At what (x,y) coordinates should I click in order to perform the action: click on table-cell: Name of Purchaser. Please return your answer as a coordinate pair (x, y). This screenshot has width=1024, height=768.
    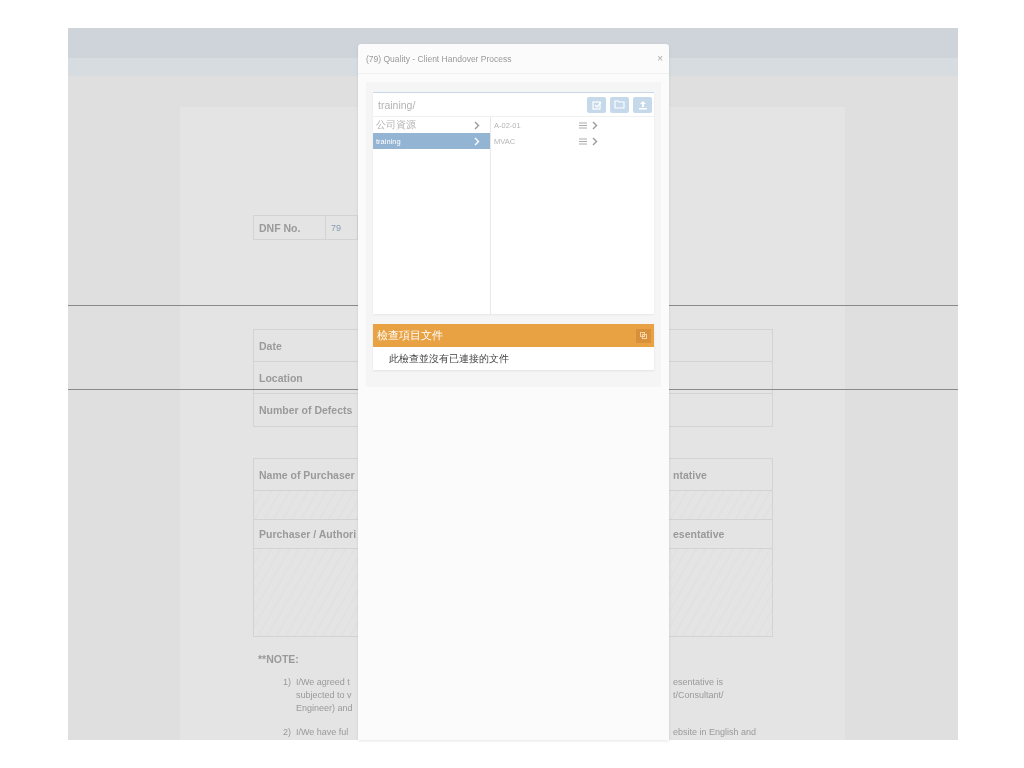
    Looking at the image, I should click on (307, 474).